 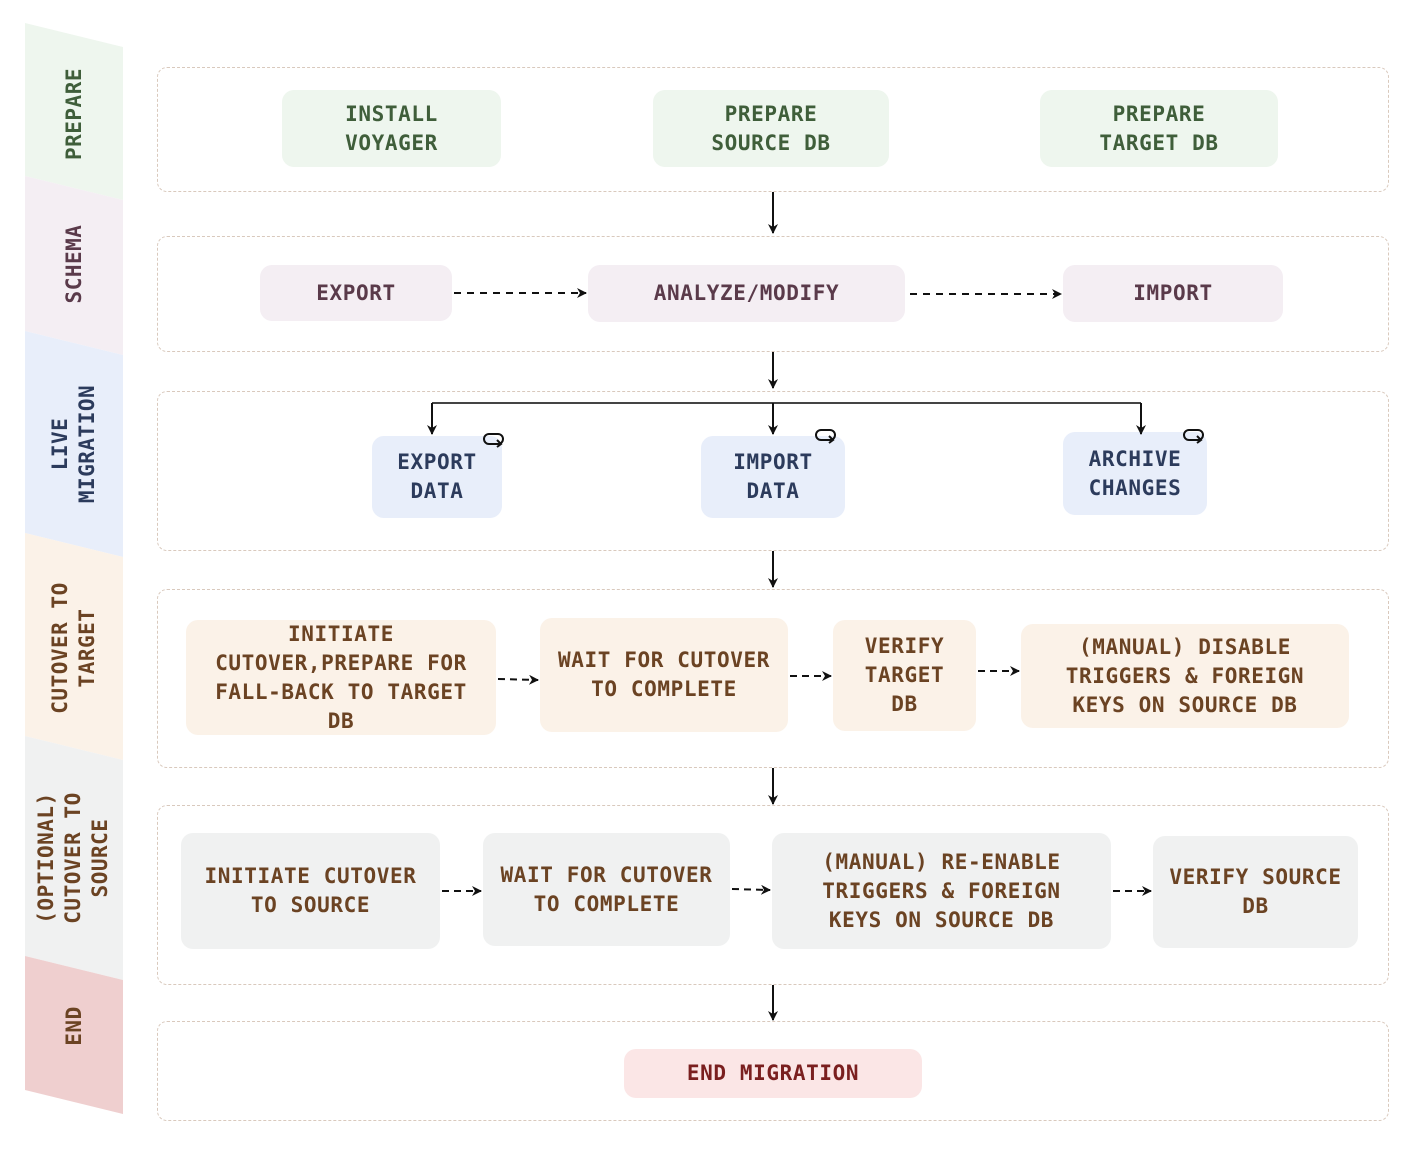 I want to click on phase-label-prepare: PREPARE, so click(x=73, y=114).